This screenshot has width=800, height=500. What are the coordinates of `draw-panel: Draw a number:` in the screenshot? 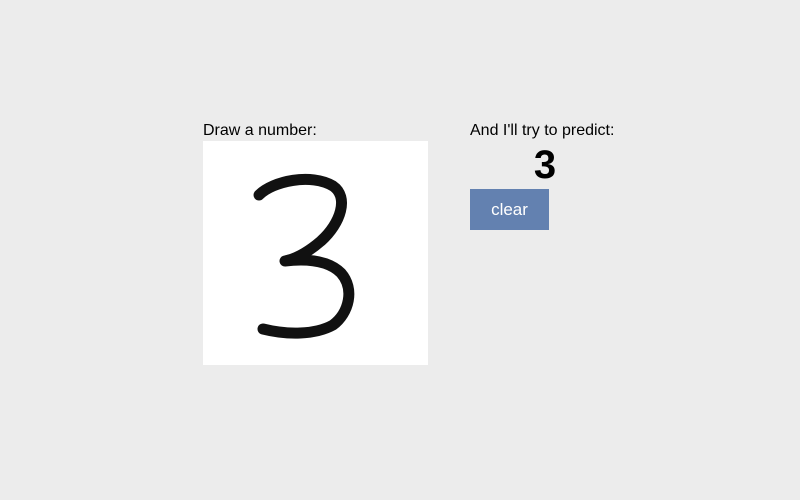 It's located at (316, 243).